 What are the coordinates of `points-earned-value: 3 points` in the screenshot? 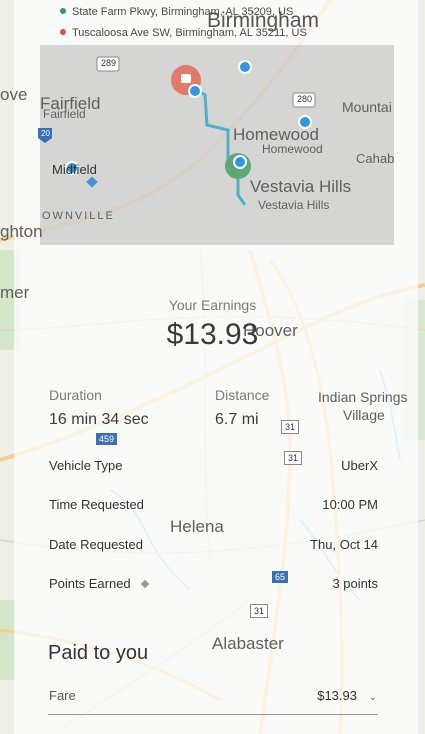 It's located at (355, 583).